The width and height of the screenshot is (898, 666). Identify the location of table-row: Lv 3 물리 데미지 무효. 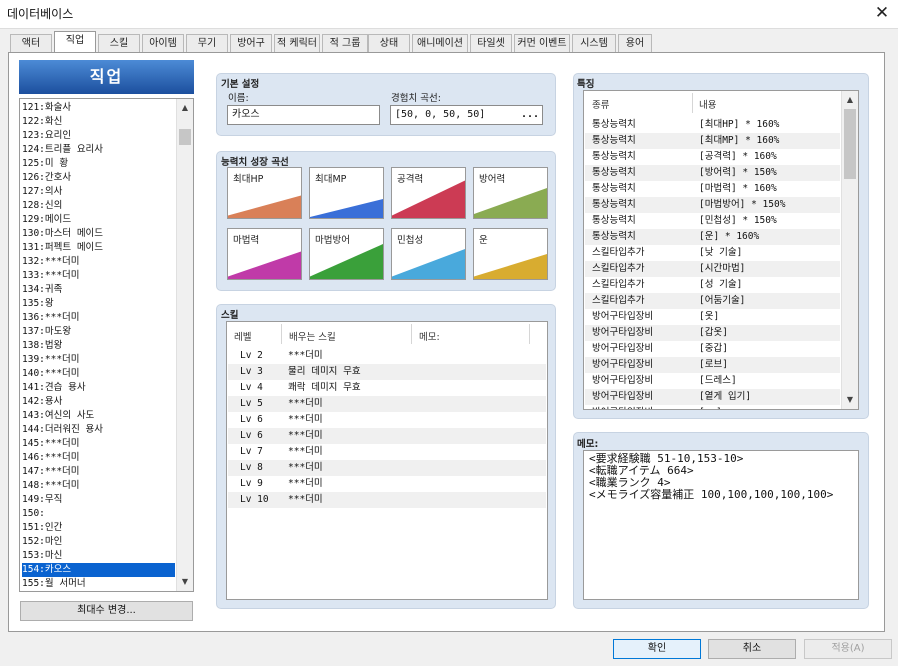
(387, 372).